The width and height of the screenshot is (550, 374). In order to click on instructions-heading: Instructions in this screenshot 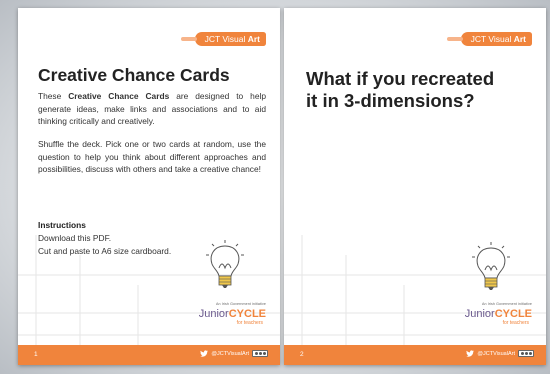, I will do `click(62, 225)`.